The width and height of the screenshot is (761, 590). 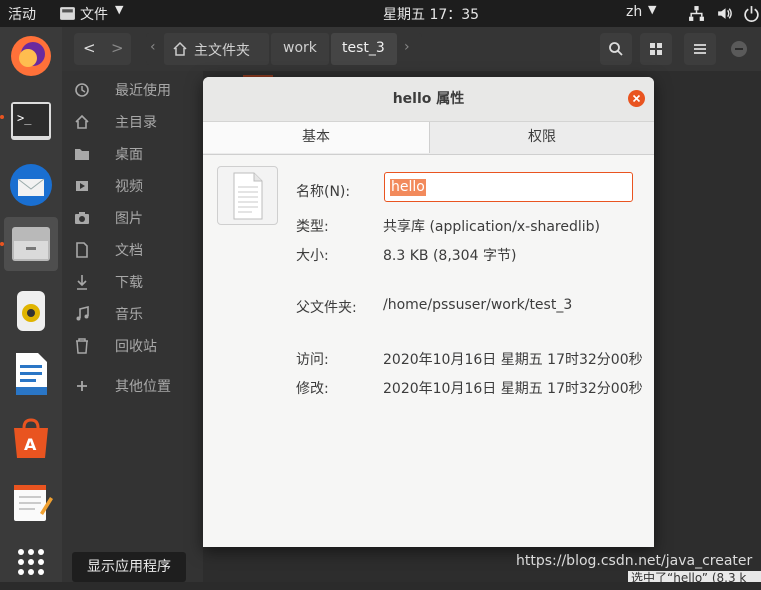 What do you see at coordinates (247, 195) in the screenshot?
I see `file-thumbnail` at bounding box center [247, 195].